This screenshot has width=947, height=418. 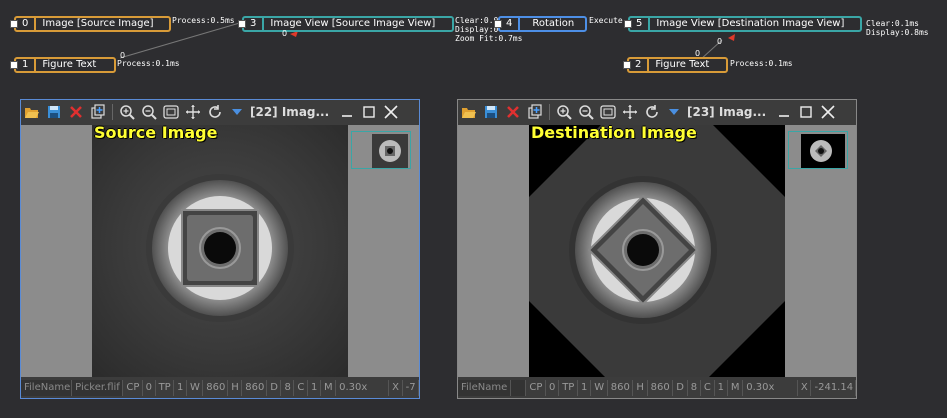 I want to click on graph-node-figure-text-2: 2 Figure Text, so click(x=675, y=65).